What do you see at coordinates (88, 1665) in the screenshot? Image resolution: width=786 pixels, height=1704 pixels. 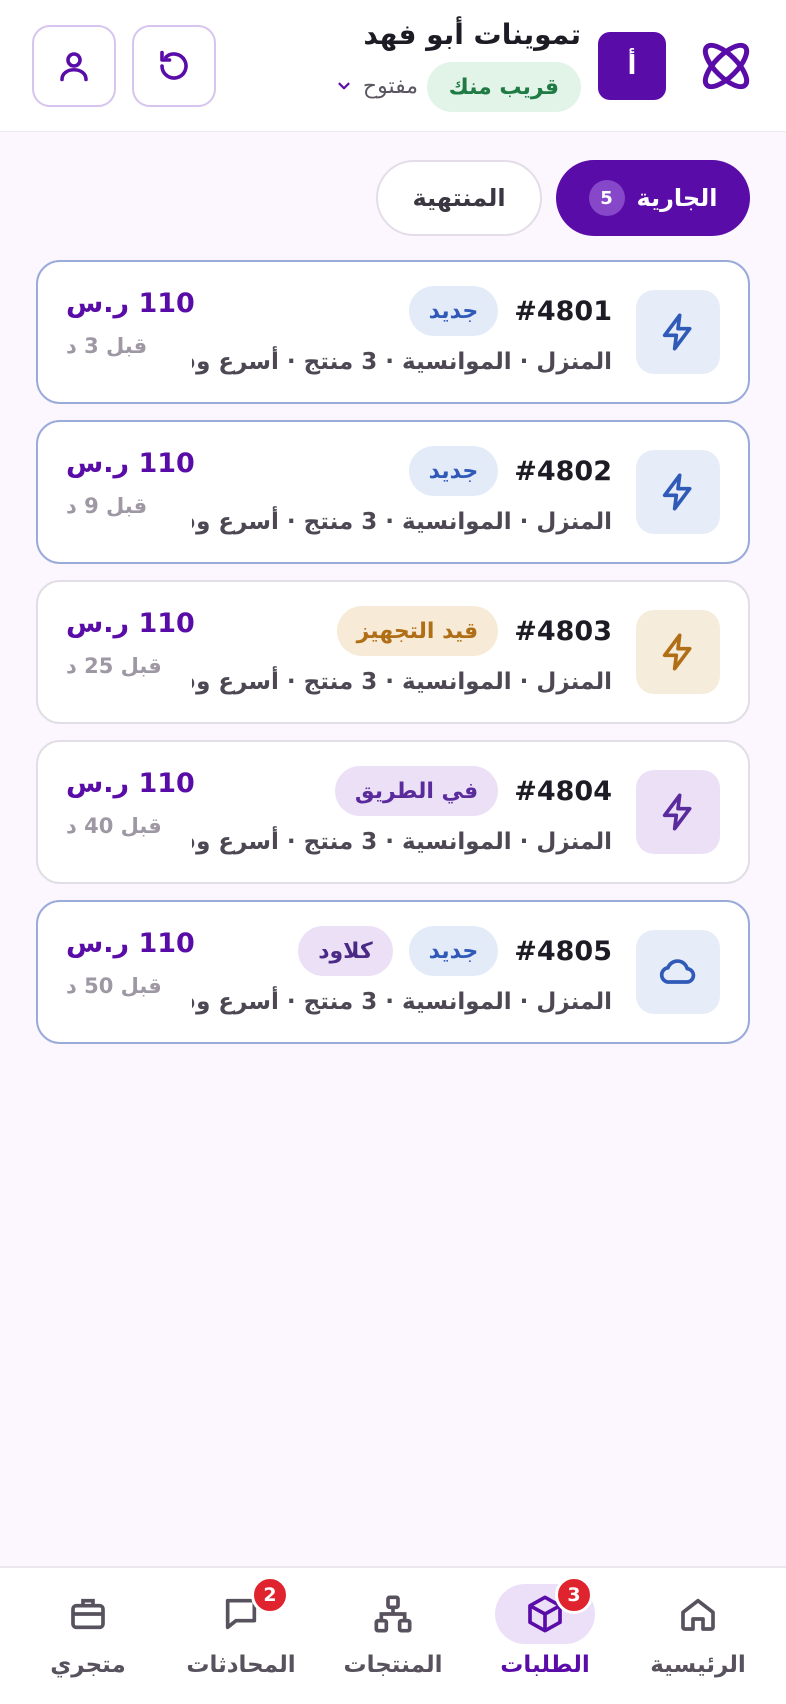 I see `nav-label-store: متجري` at bounding box center [88, 1665].